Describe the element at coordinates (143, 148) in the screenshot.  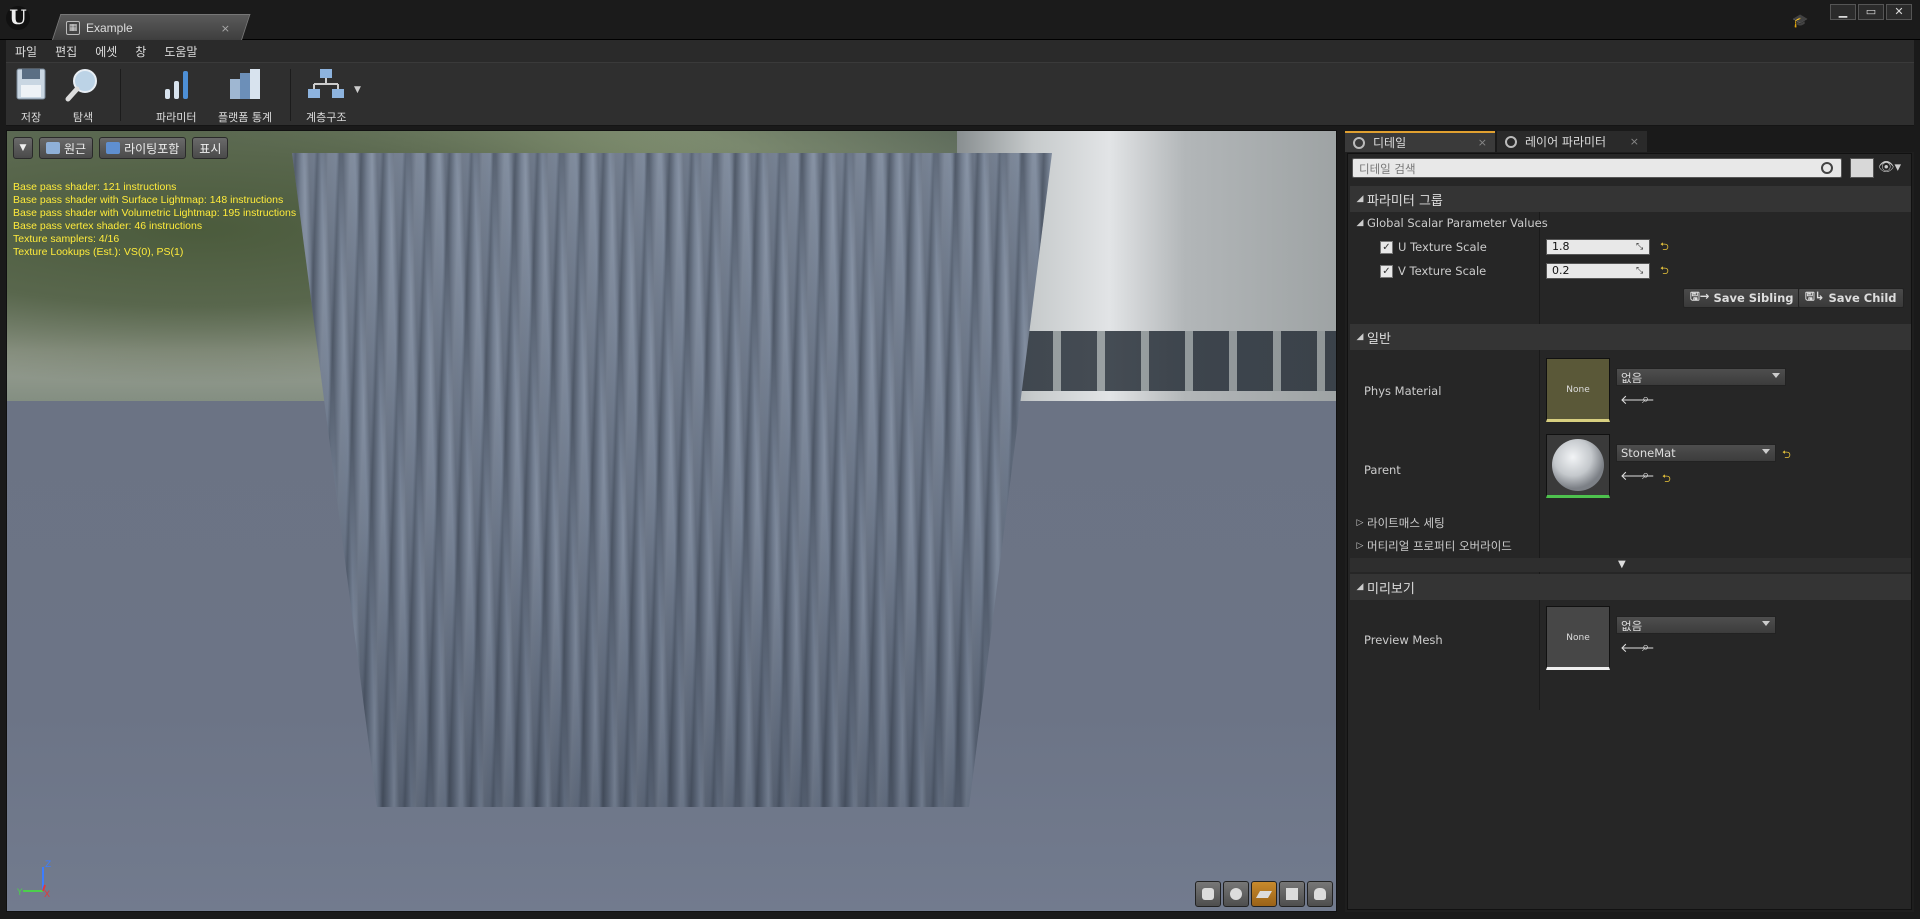
I see `lit-mode-button: 라이팅포함` at that location.